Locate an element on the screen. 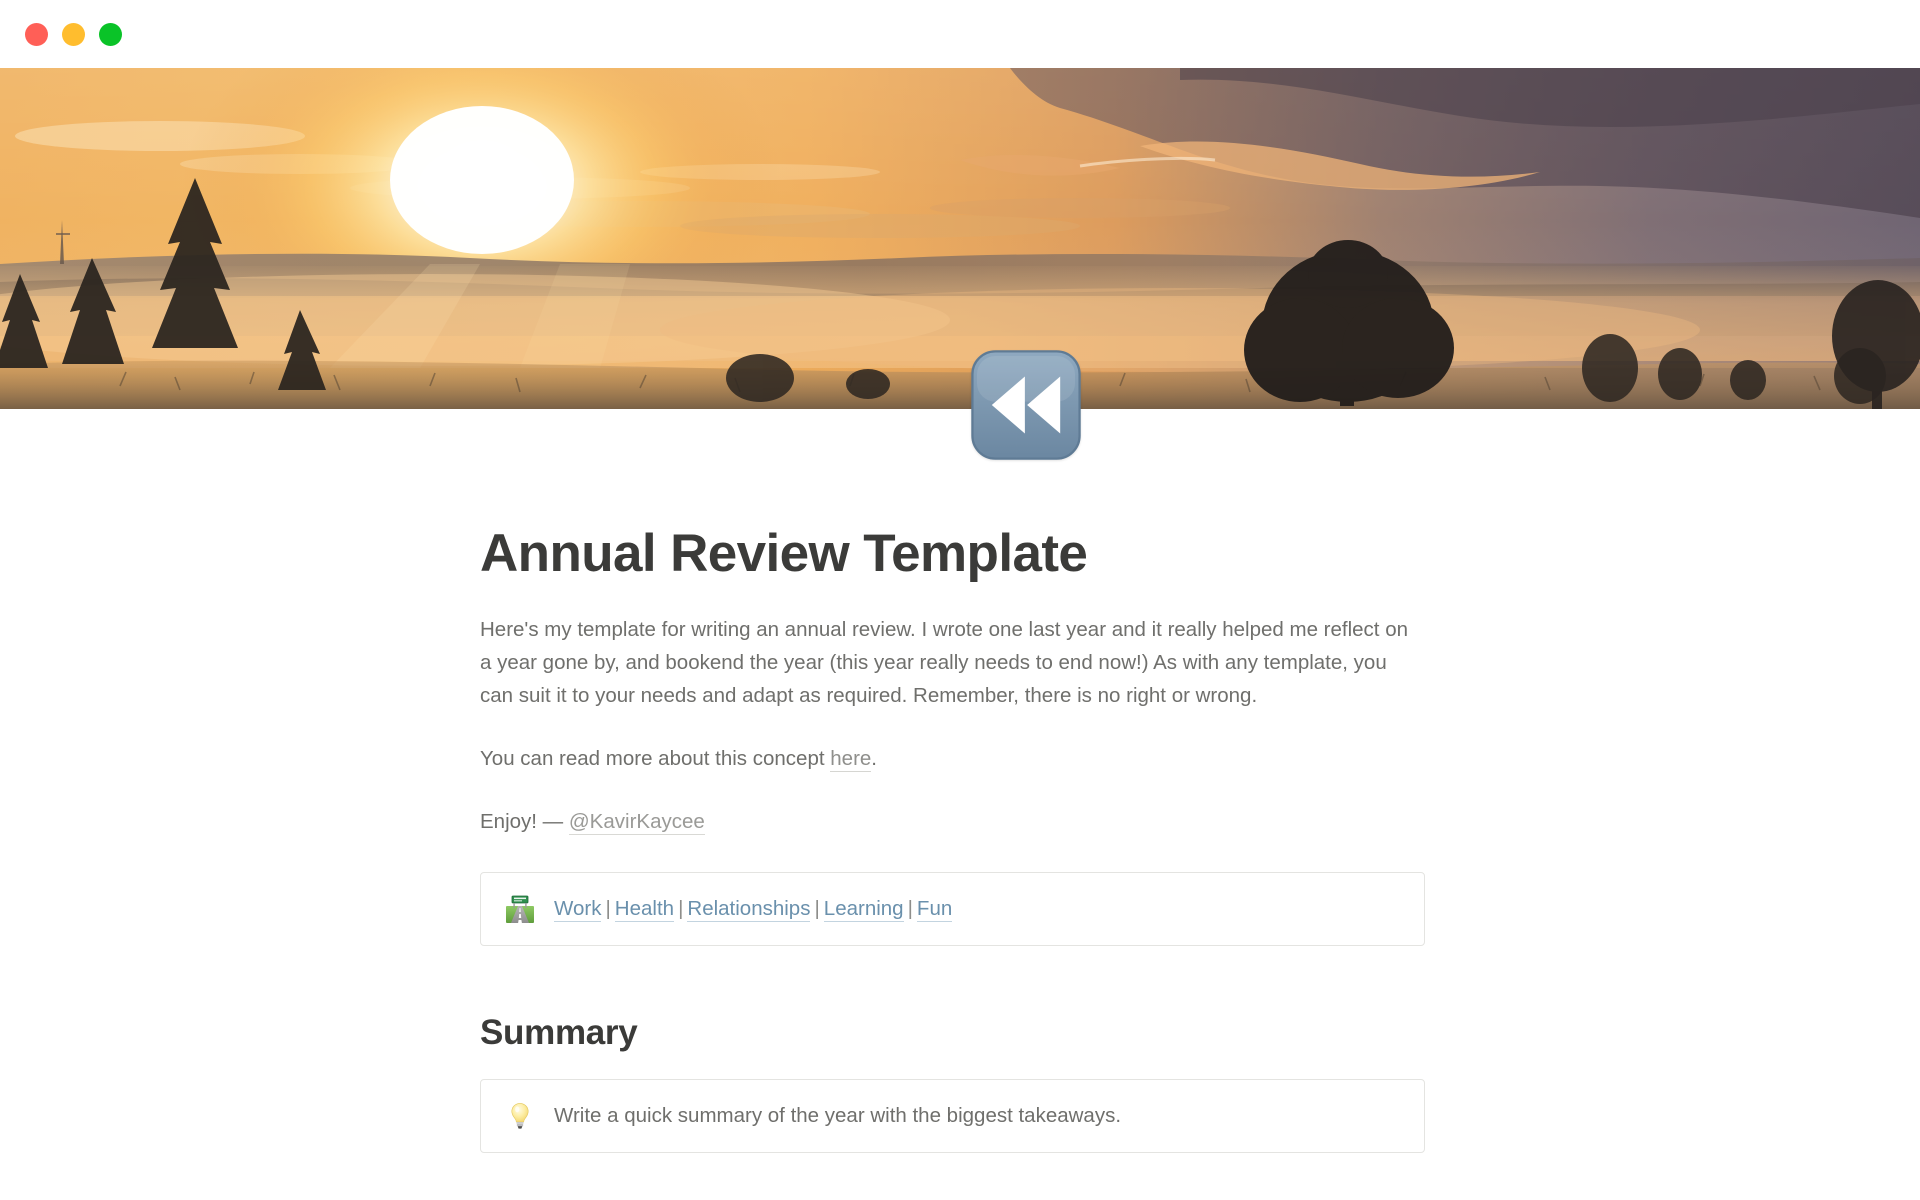 The height and width of the screenshot is (1200, 1920). read-more-prefix: You can read more about this concept is located at coordinates (655, 759).